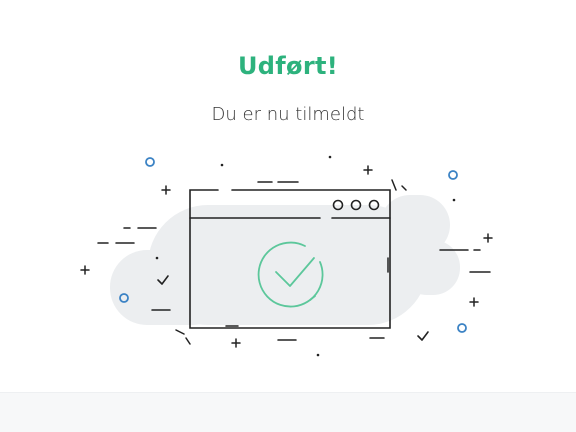 The width and height of the screenshot is (576, 432). Describe the element at coordinates (288, 412) in the screenshot. I see `page-footer` at that location.